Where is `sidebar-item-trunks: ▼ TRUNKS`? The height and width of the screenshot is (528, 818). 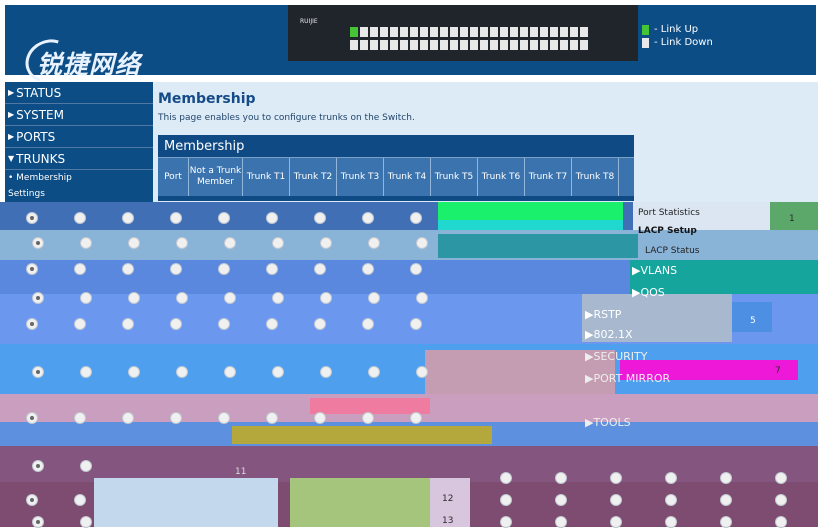
sidebar-item-trunks: ▼ TRUNKS is located at coordinates (79, 159).